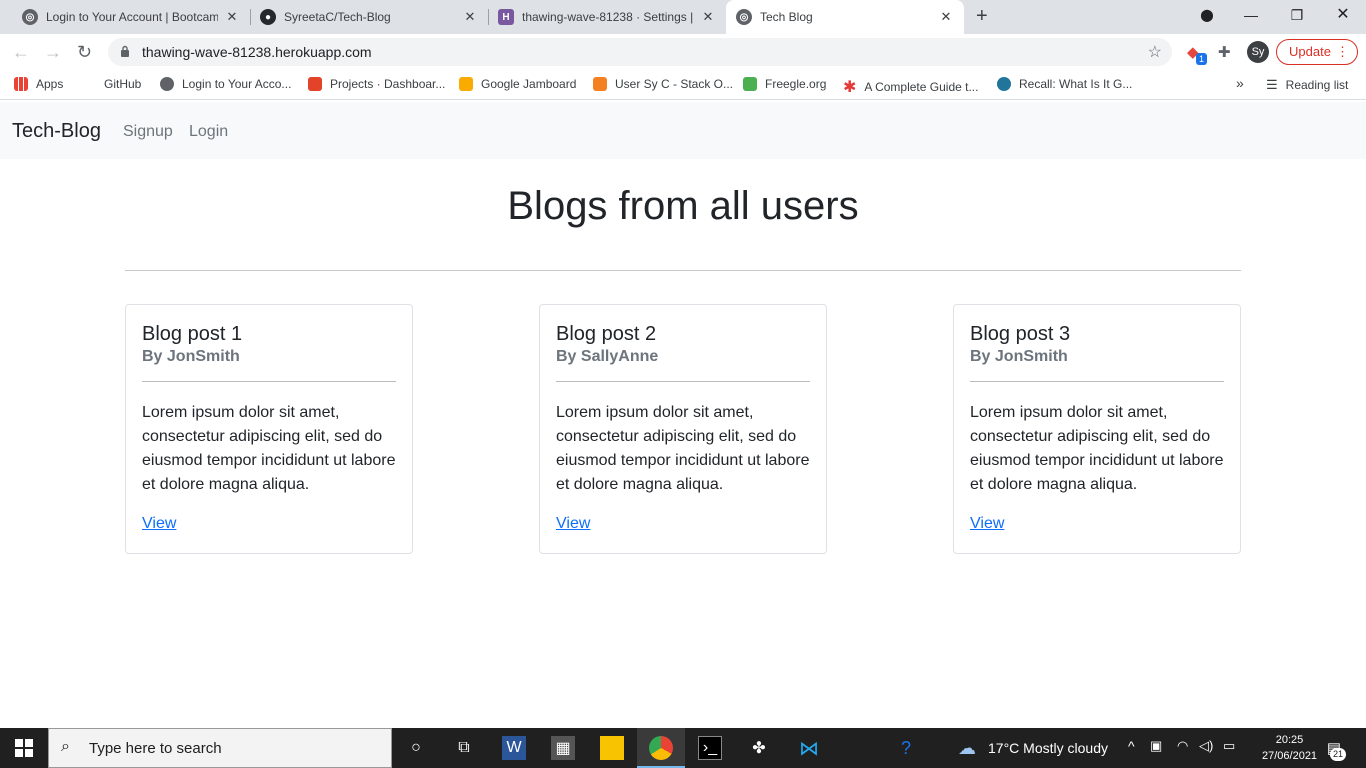 This screenshot has height=768, width=1366. I want to click on tab-title: SyreetaC/Tech-Blog, so click(337, 17).